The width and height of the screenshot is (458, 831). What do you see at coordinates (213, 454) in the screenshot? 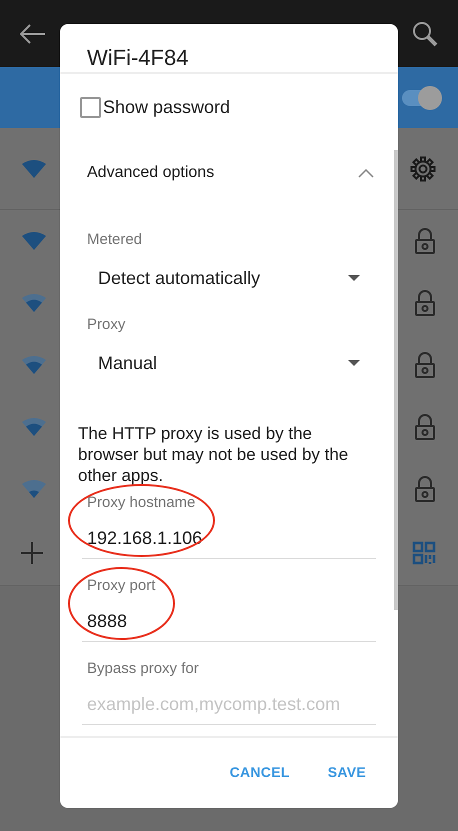
I see `proxy-note: The HTTP proxy is used by the browser but may not be used by the other apps.` at bounding box center [213, 454].